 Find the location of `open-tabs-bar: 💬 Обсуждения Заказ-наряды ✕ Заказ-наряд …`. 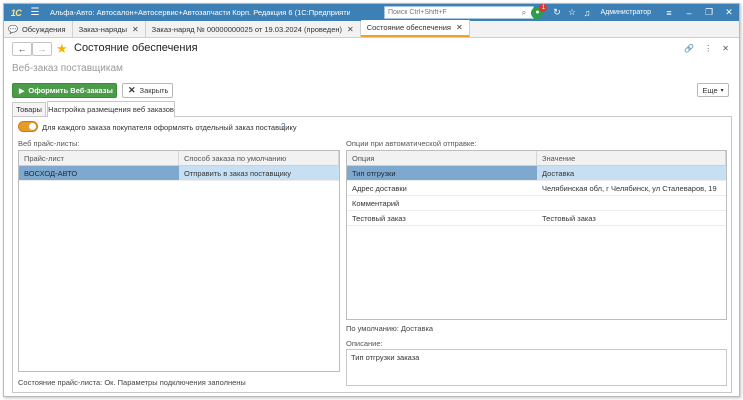

open-tabs-bar: 💬 Обсуждения Заказ-наряды ✕ Заказ-наряд … is located at coordinates (371, 29).